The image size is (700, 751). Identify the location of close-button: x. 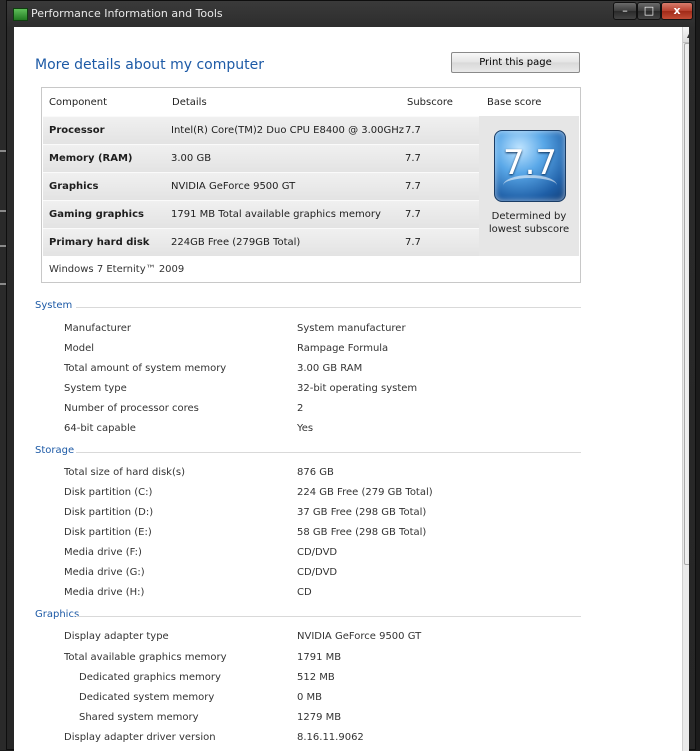
(677, 11).